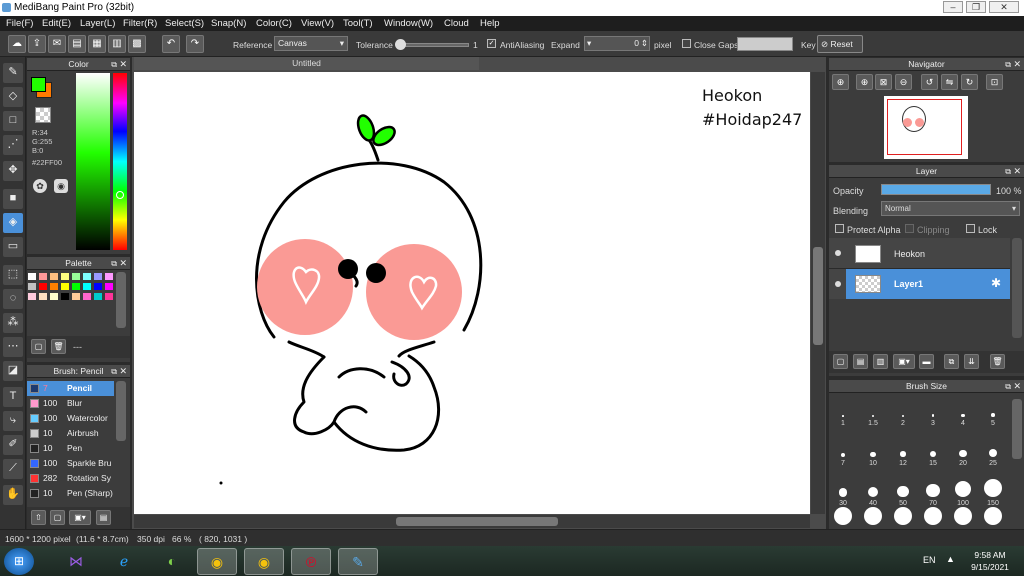 This screenshot has height=576, width=1024. Describe the element at coordinates (953, 7) in the screenshot. I see `minimize-button: –` at that location.